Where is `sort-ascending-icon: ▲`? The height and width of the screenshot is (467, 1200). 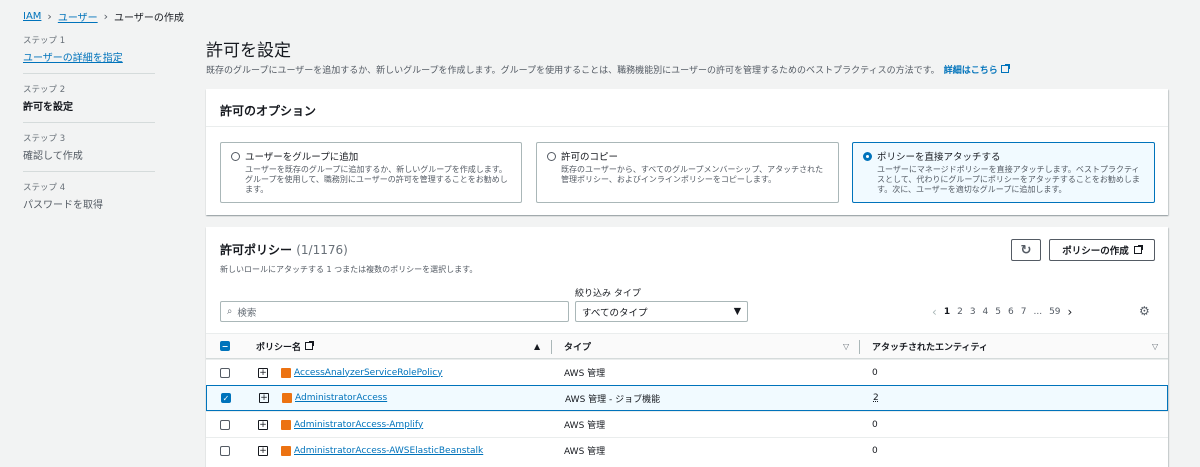
sort-ascending-icon: ▲ is located at coordinates (537, 346).